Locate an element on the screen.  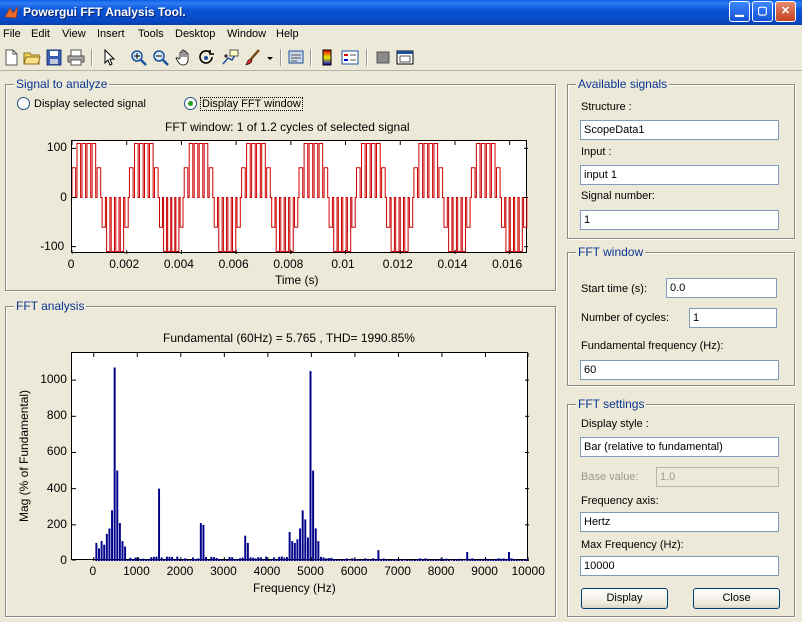
display-fft-window-label: Display FFT window is located at coordinates (251, 104).